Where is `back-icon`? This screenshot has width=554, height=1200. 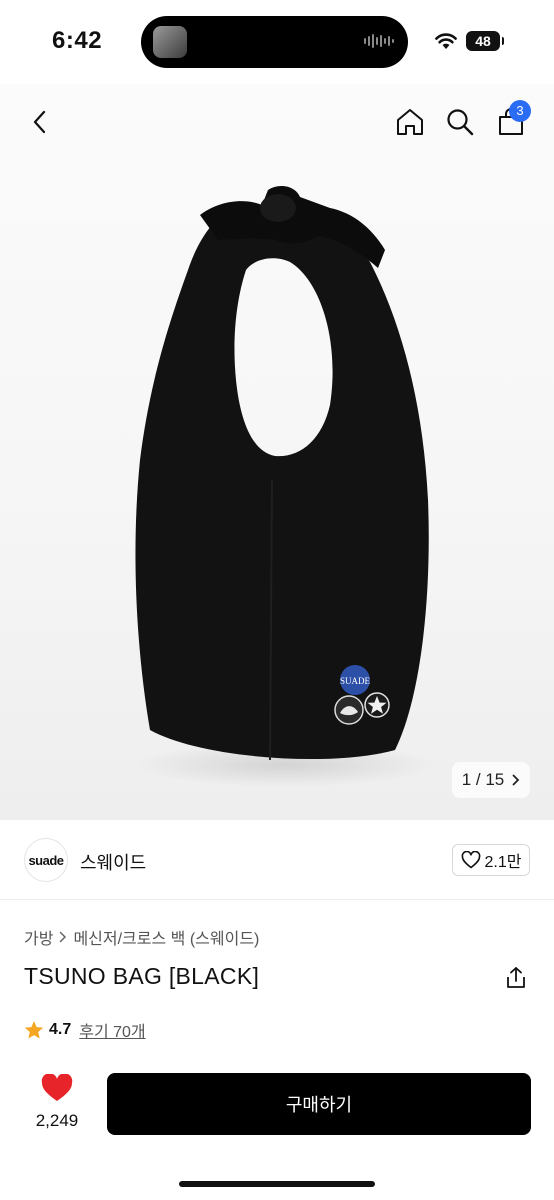
back-icon is located at coordinates (39, 122).